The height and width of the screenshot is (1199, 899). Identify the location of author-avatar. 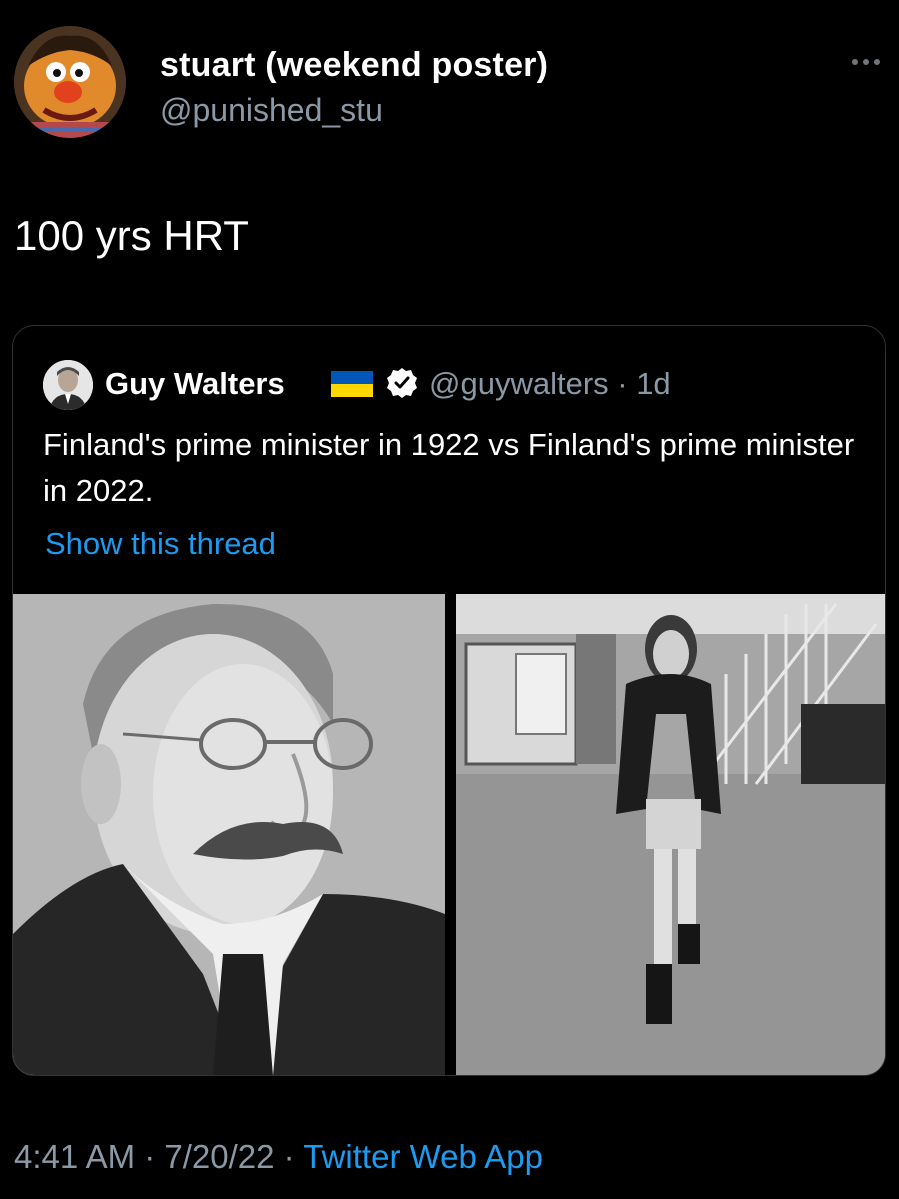
(70, 82).